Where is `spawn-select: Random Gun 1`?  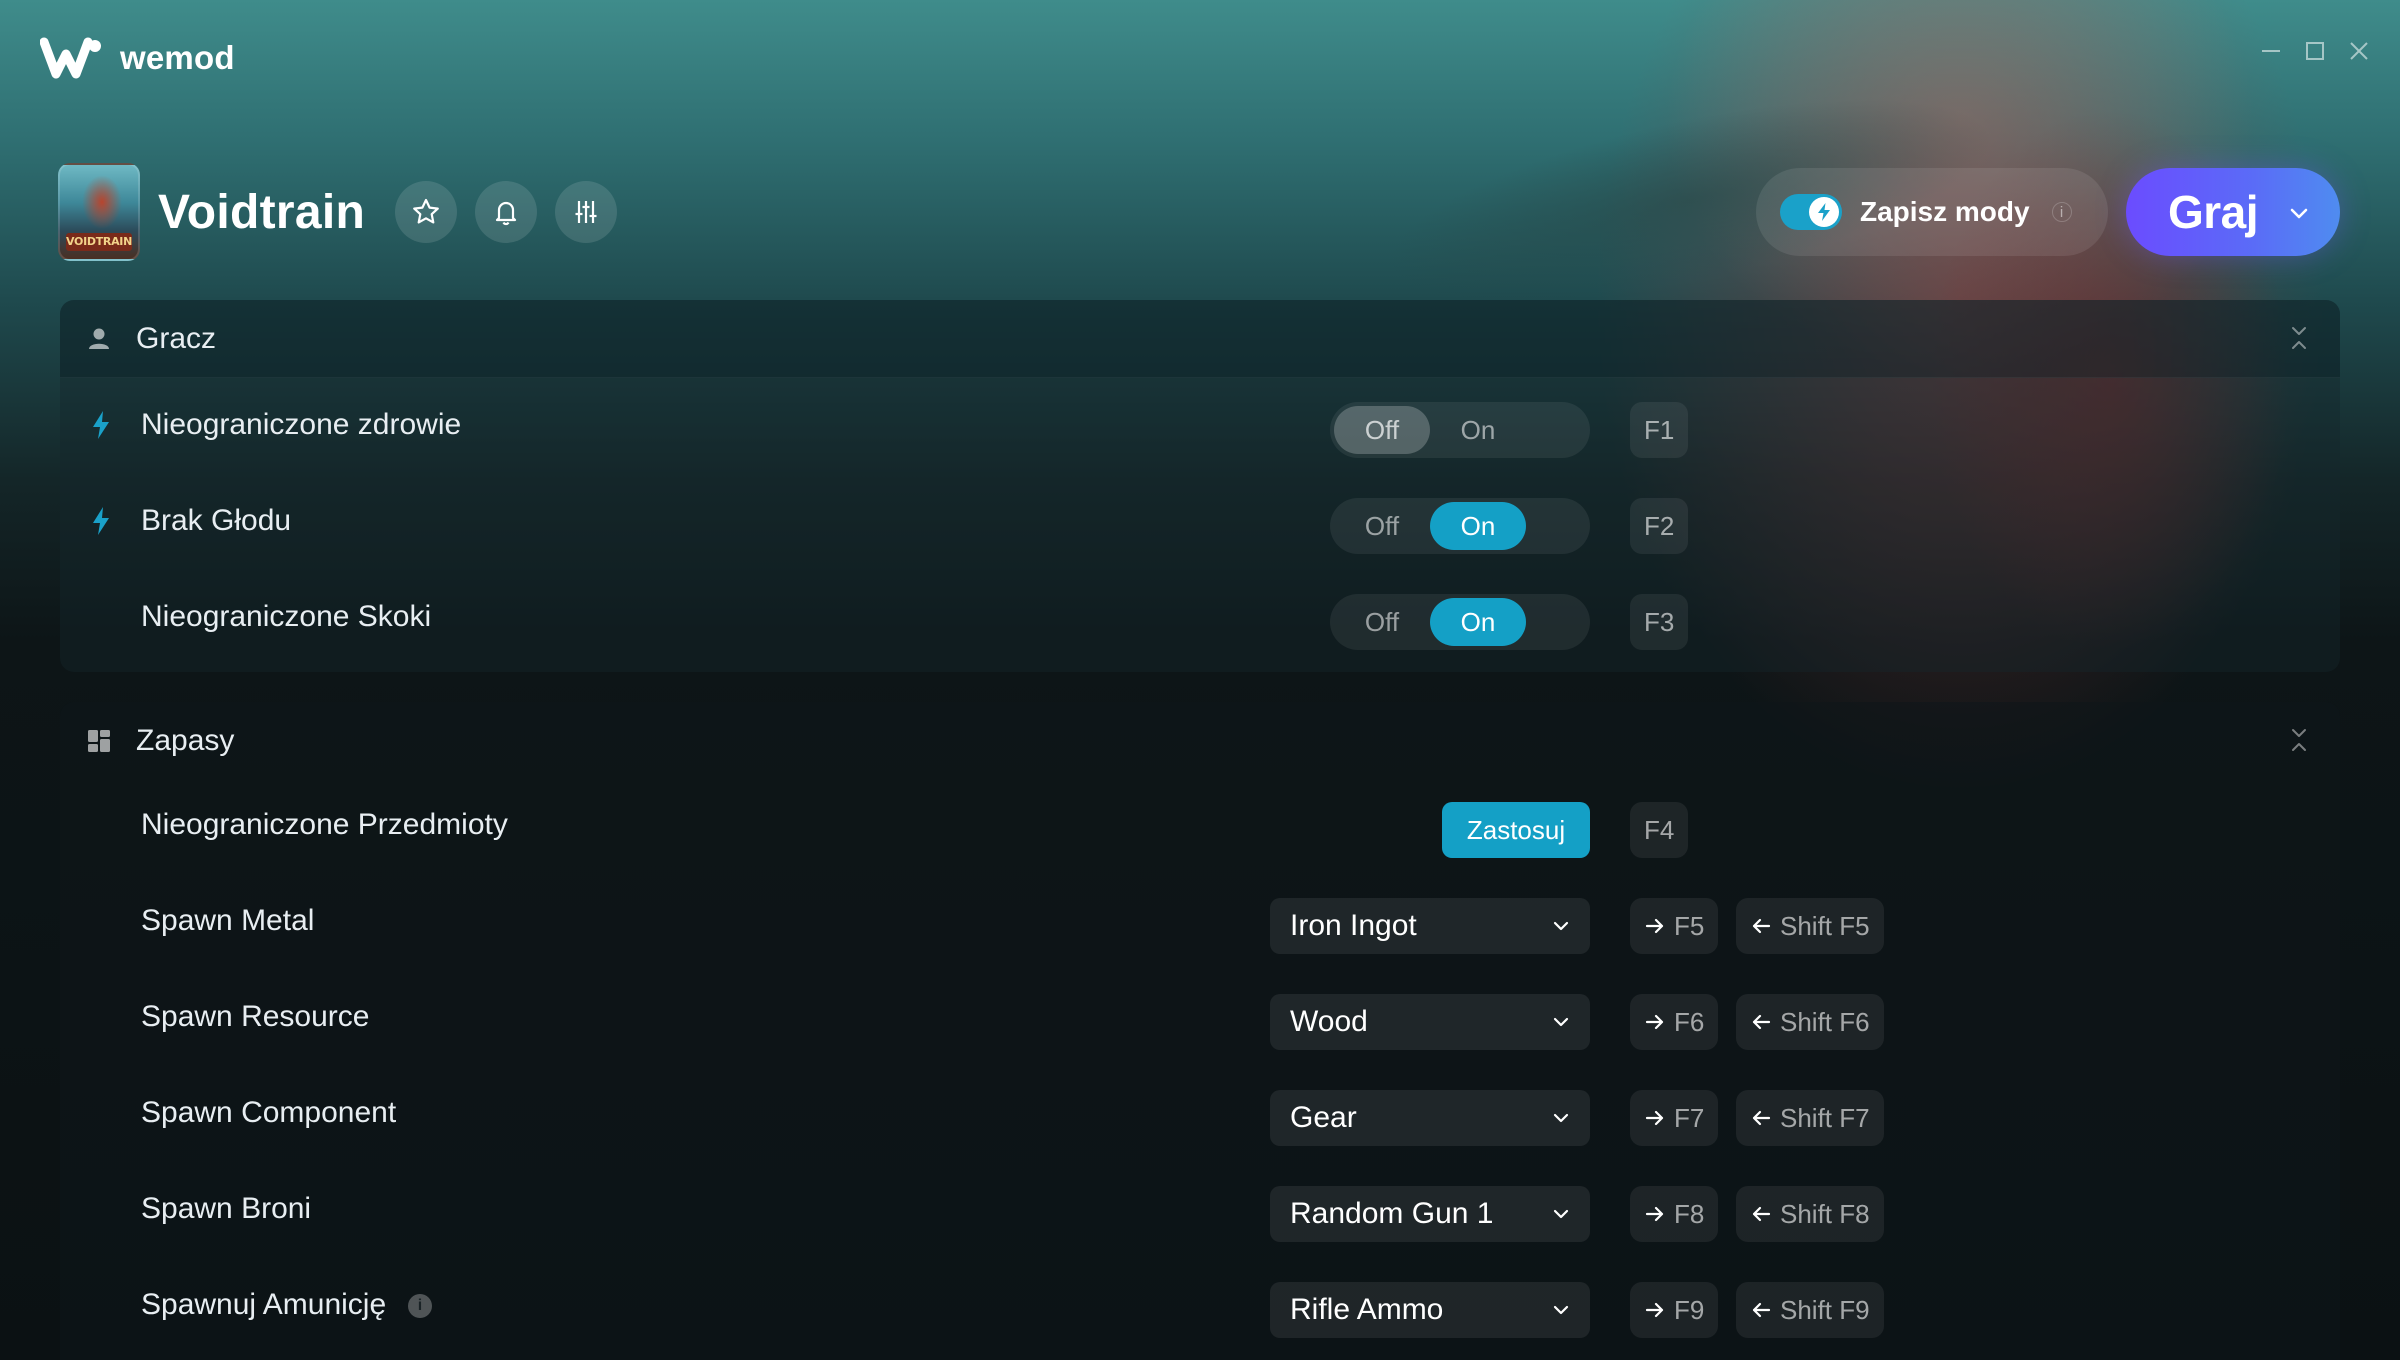
spawn-select: Random Gun 1 is located at coordinates (1430, 1214).